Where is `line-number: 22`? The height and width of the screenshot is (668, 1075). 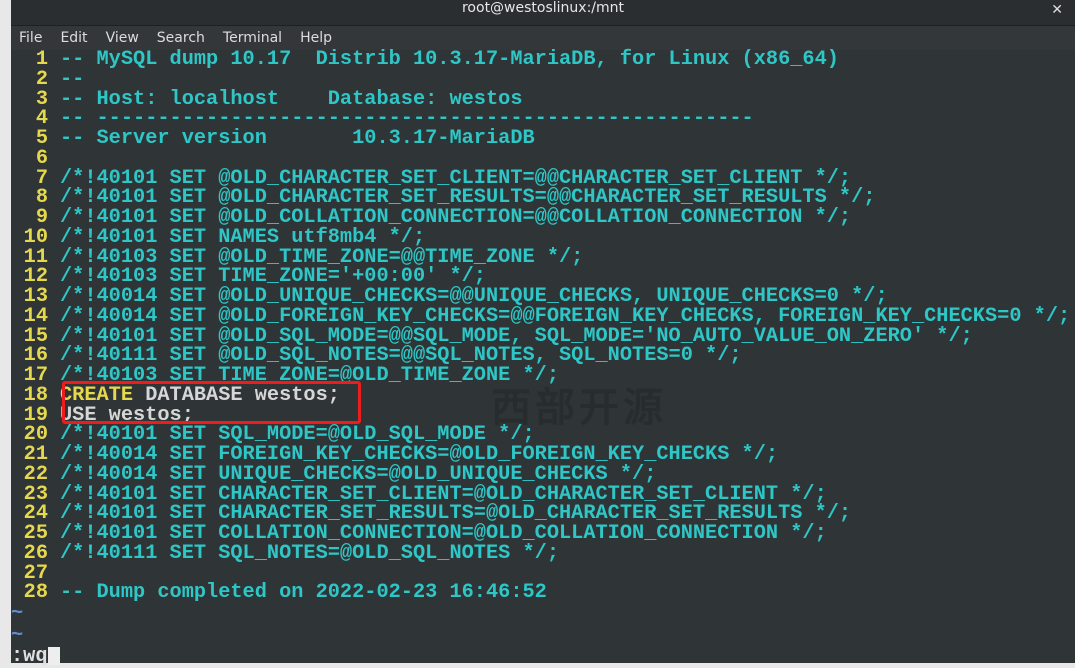
line-number: 22 is located at coordinates (35, 474).